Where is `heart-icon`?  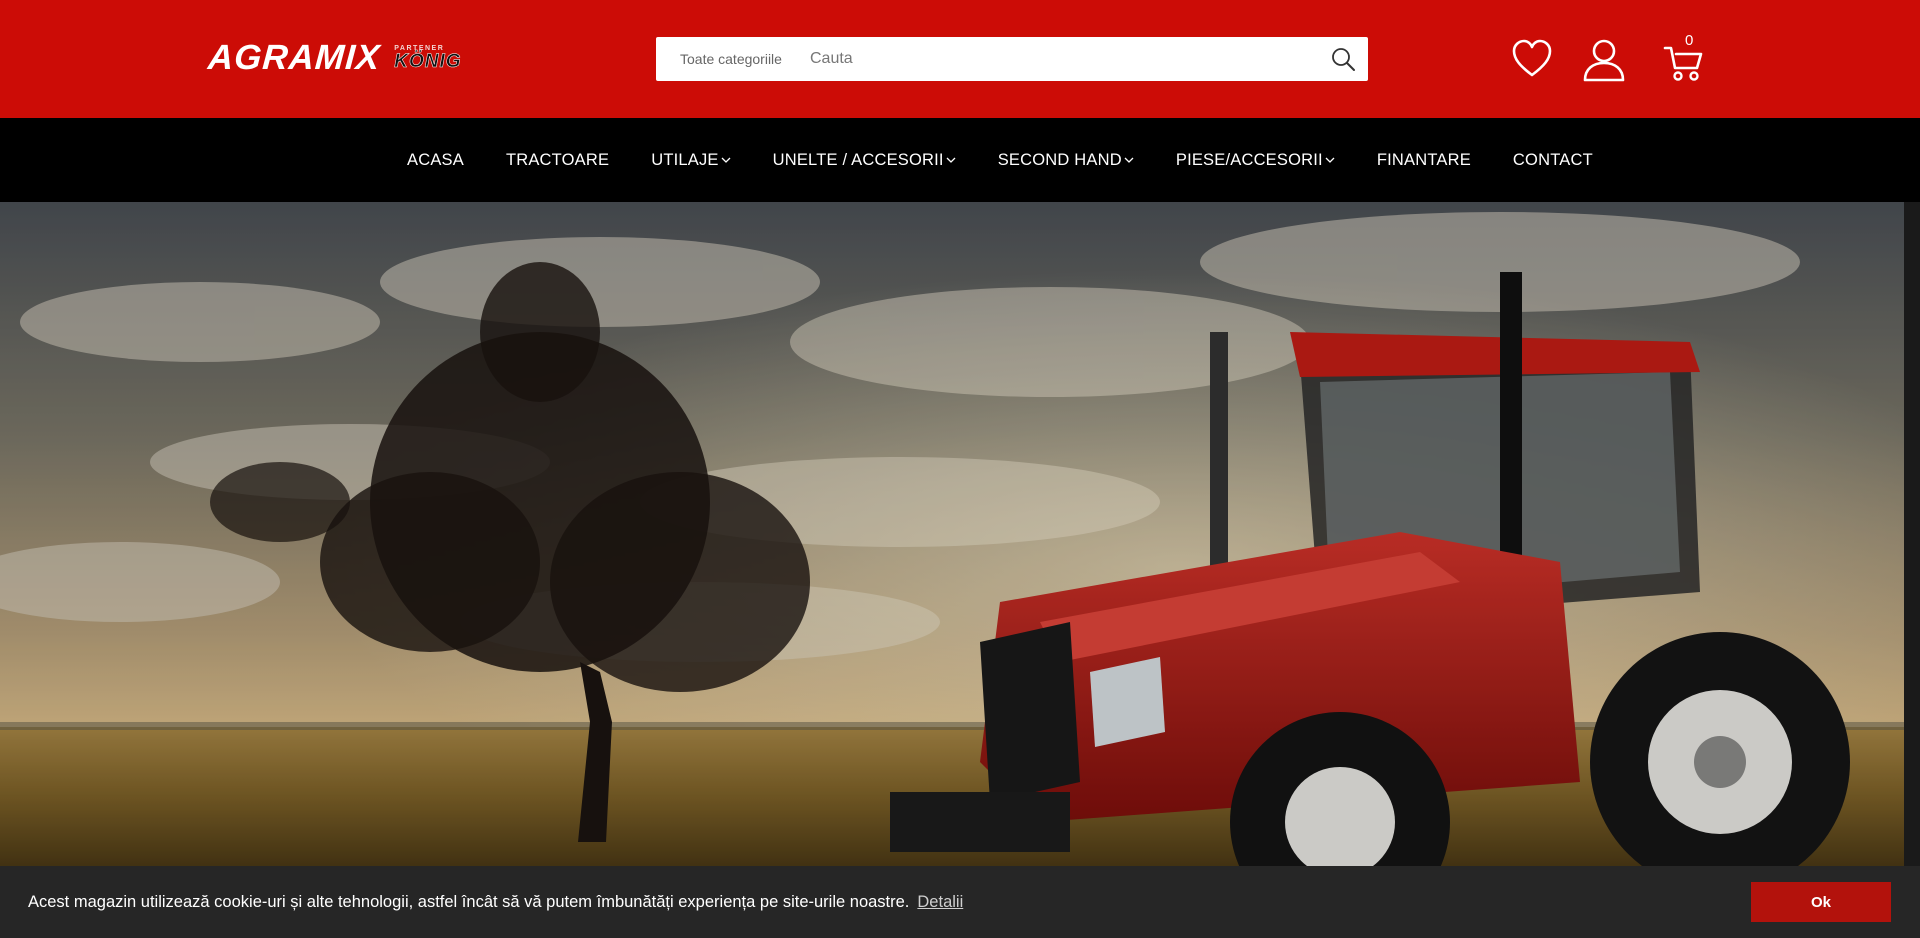
heart-icon is located at coordinates (1532, 58).